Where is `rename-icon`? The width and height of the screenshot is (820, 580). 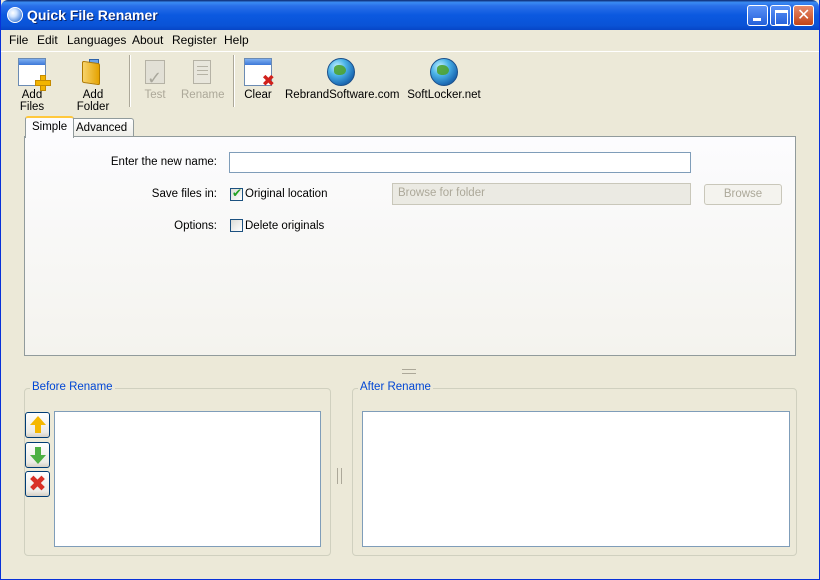 rename-icon is located at coordinates (202, 72).